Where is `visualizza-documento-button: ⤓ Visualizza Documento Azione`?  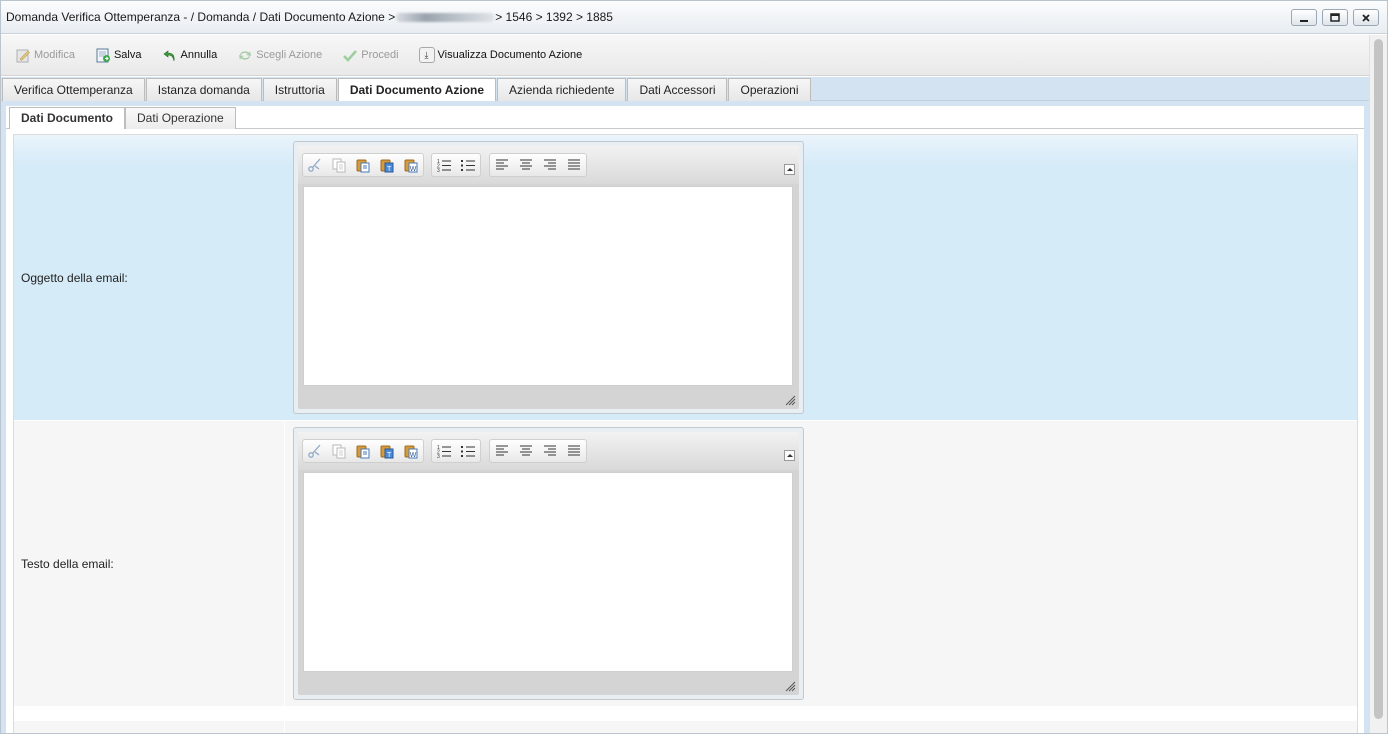 visualizza-documento-button: ⤓ Visualizza Documento Azione is located at coordinates (500, 55).